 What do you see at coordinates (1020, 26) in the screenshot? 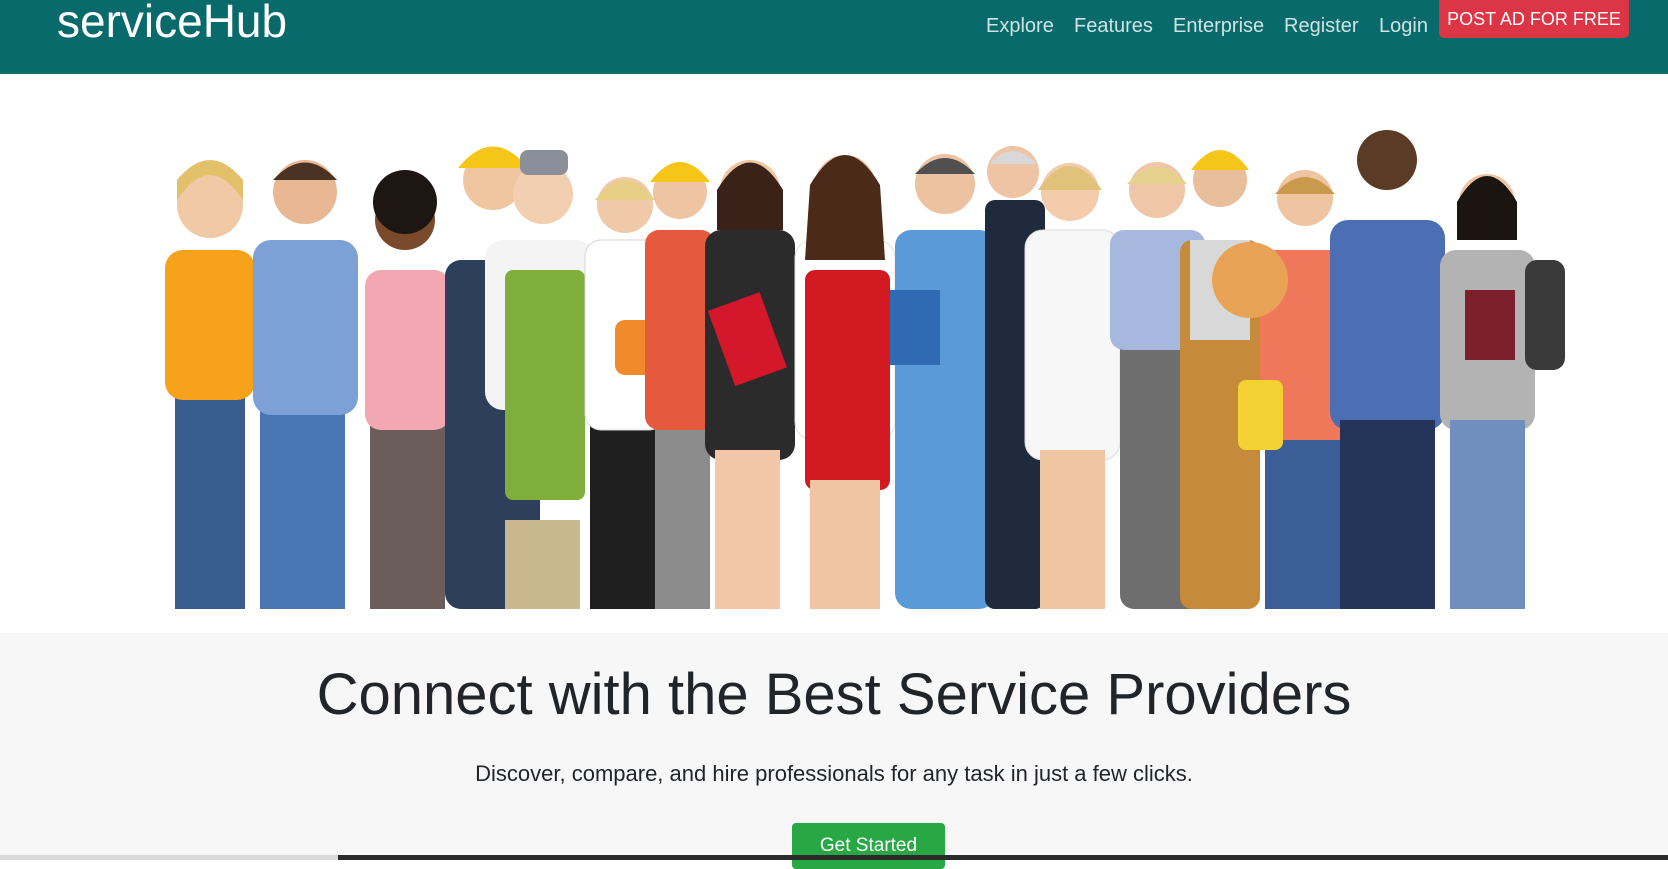
I see `nav-link-explore: Explore` at bounding box center [1020, 26].